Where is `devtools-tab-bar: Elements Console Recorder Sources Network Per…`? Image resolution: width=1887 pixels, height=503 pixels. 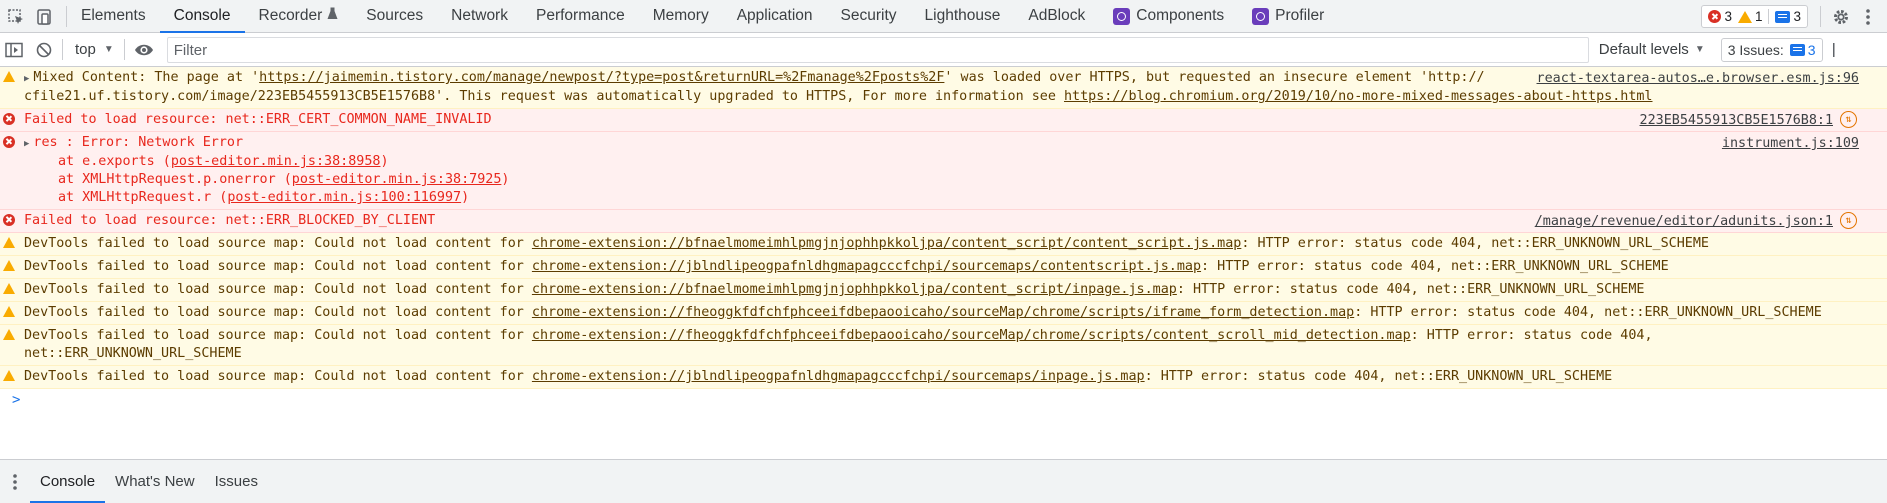
devtools-tab-bar: Elements Console Recorder Sources Network Per… is located at coordinates (943, 16).